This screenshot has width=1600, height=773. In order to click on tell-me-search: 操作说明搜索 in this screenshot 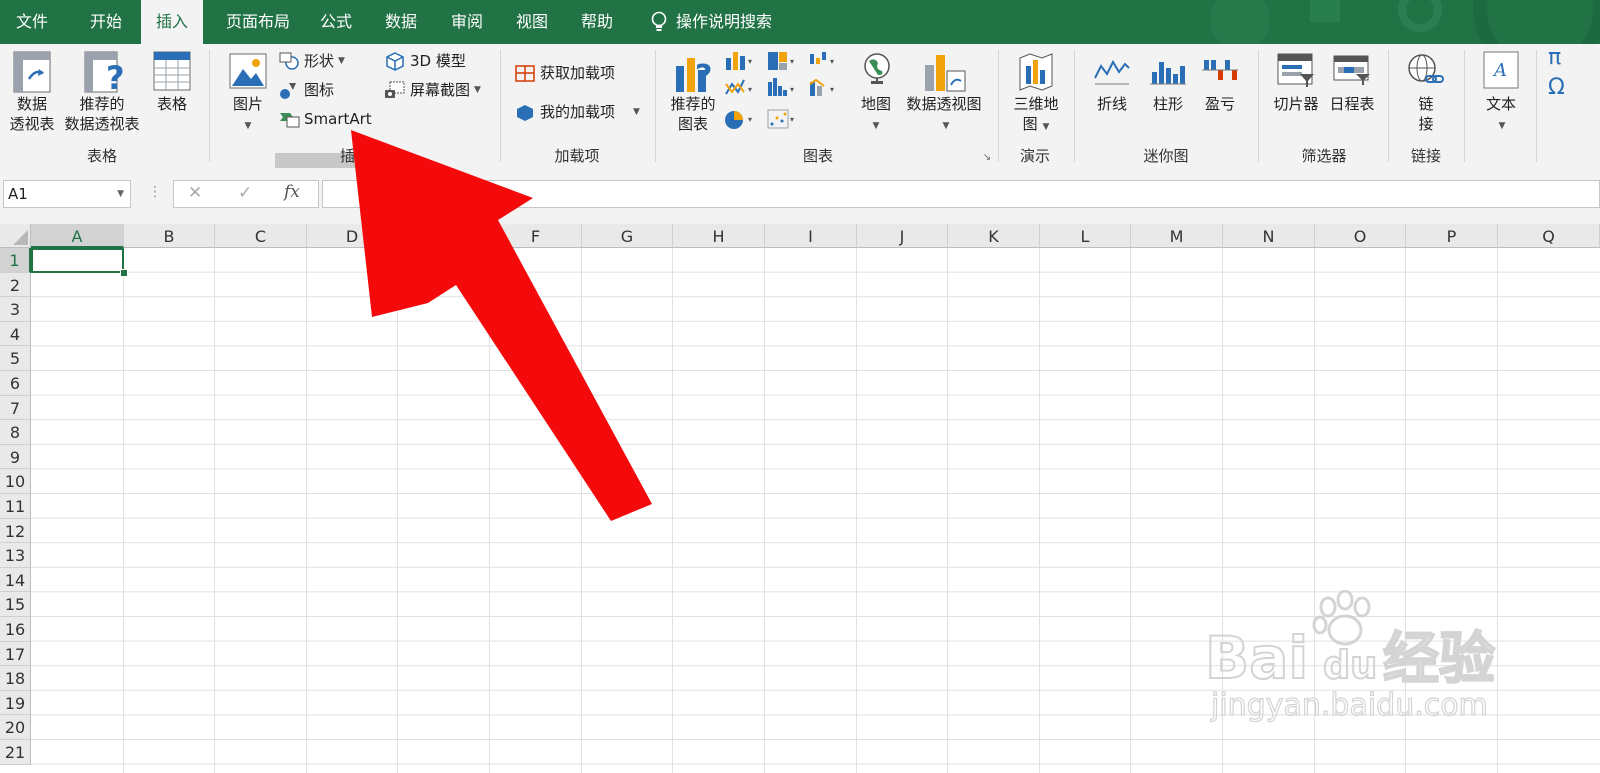, I will do `click(725, 22)`.